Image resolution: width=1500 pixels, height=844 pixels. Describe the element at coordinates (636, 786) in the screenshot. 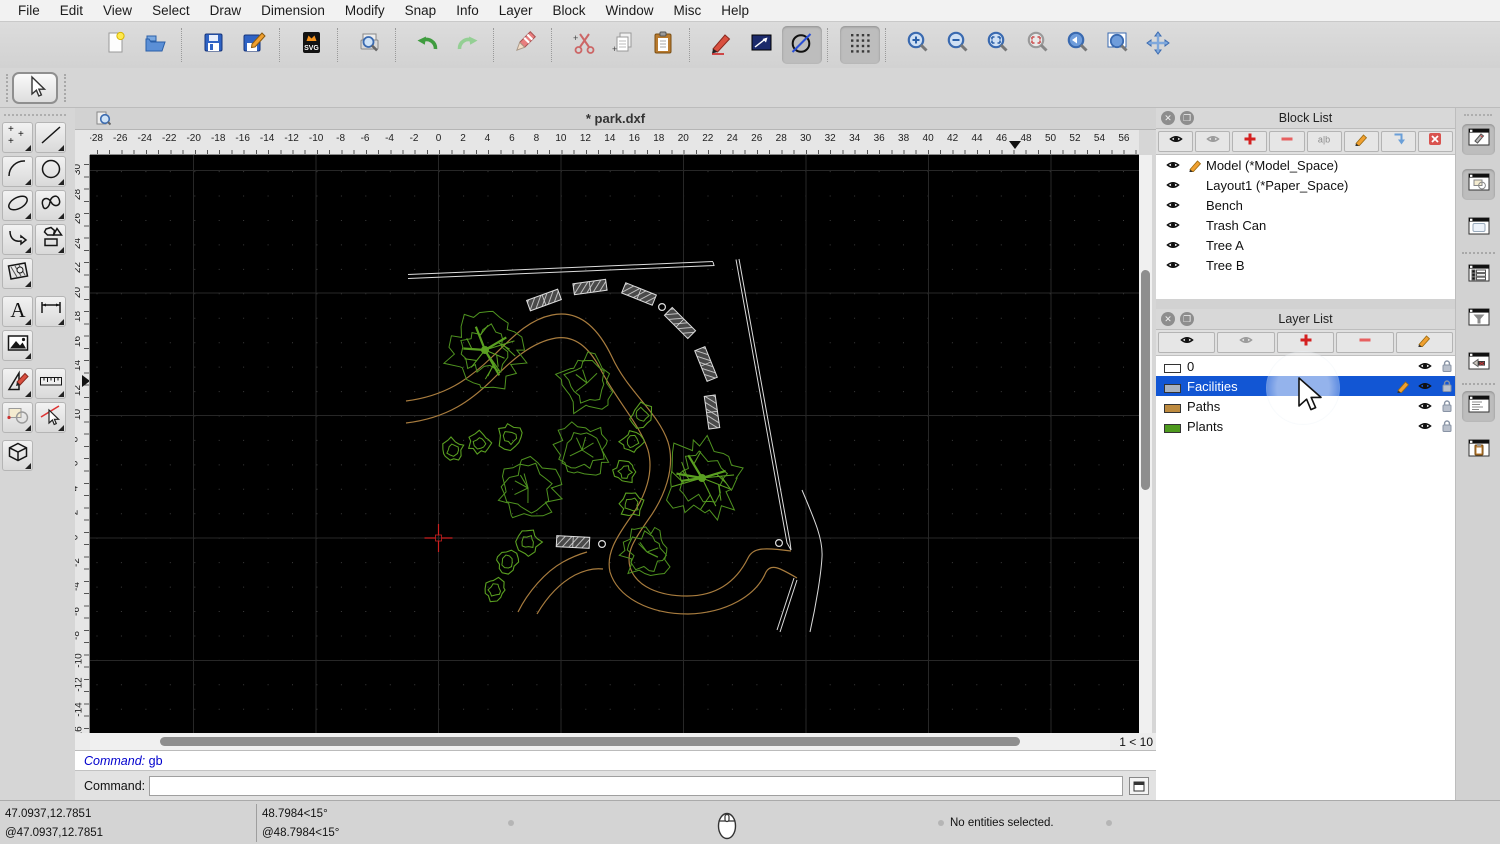

I see `command-input` at that location.